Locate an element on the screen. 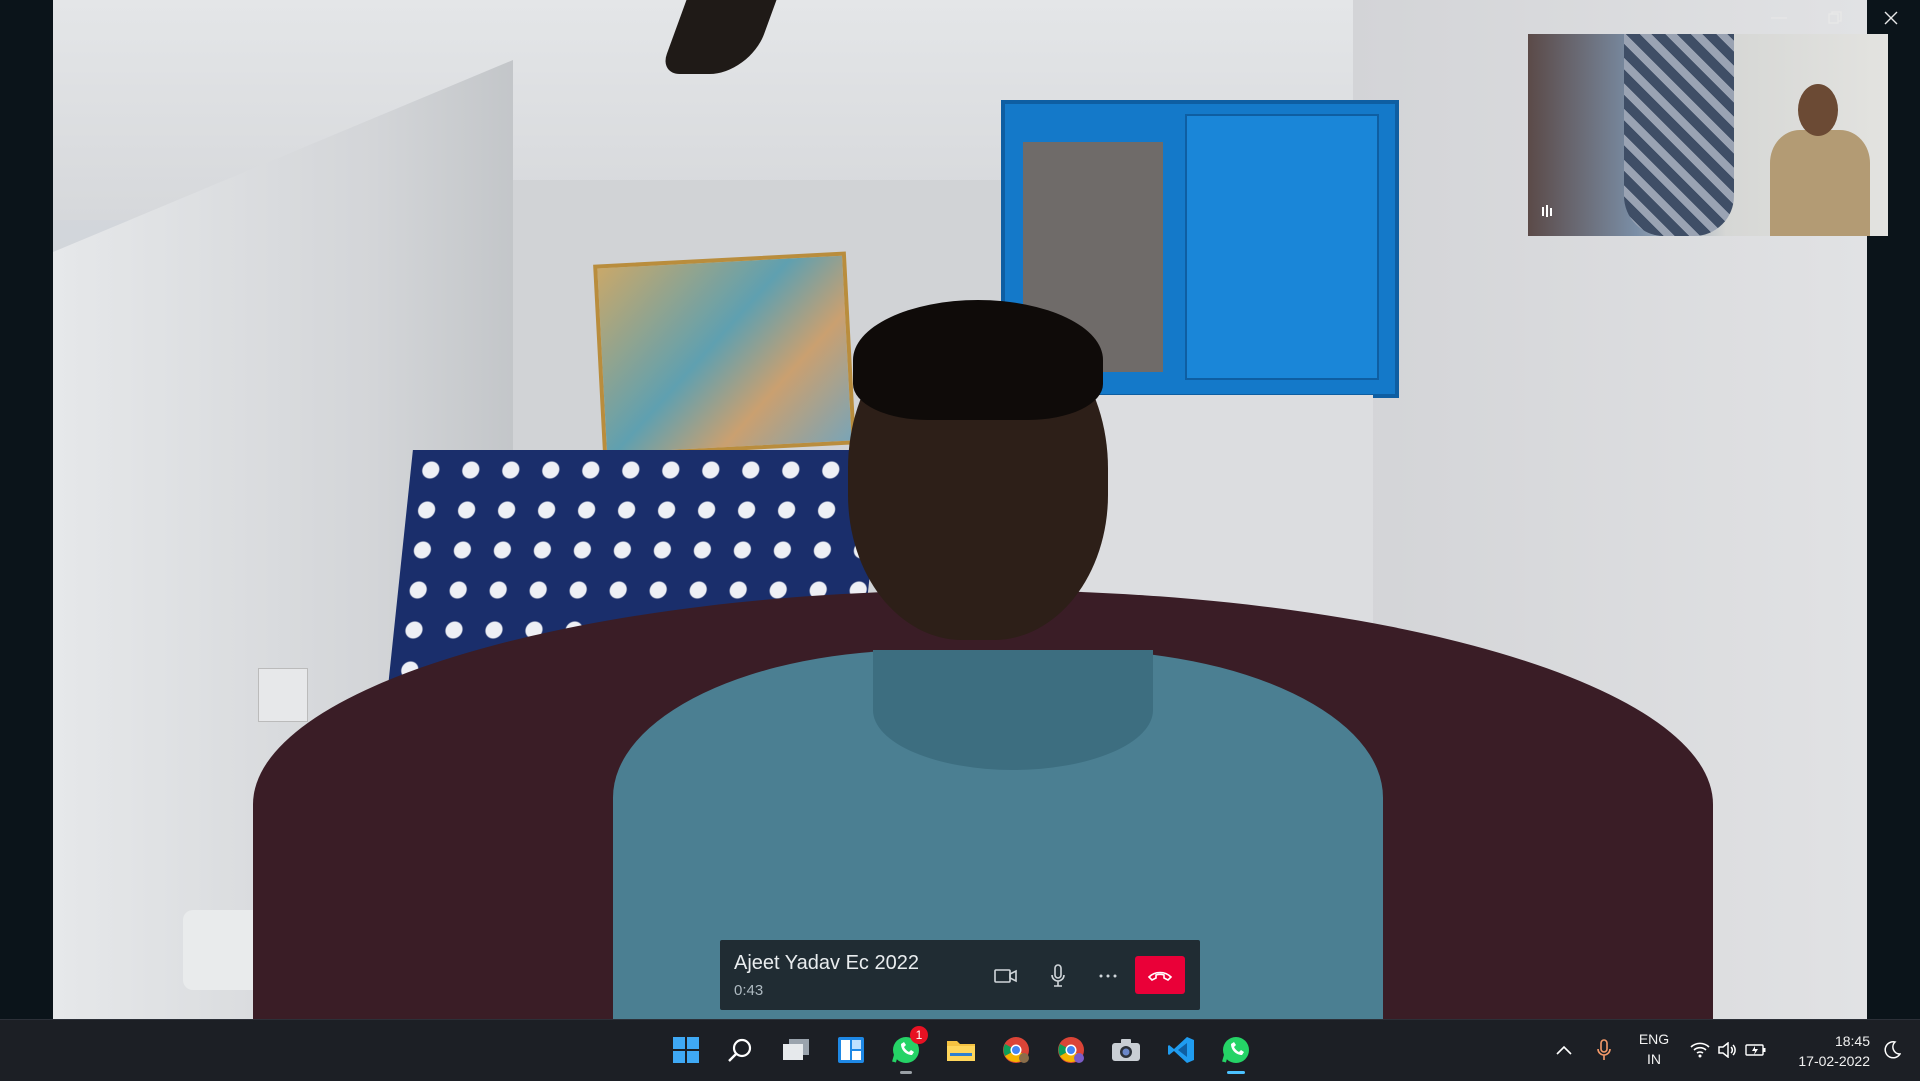 This screenshot has width=1920, height=1081. taskbar-file-explorer is located at coordinates (961, 1050).